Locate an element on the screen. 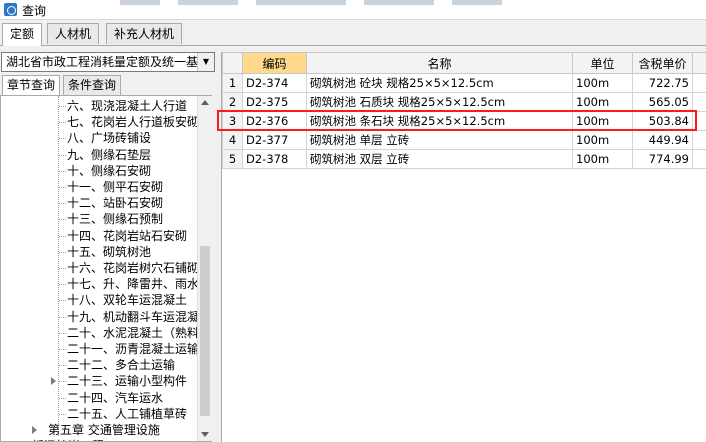 The height and width of the screenshot is (442, 706). tab-labor-material-machine: 人材机 is located at coordinates (73, 33).